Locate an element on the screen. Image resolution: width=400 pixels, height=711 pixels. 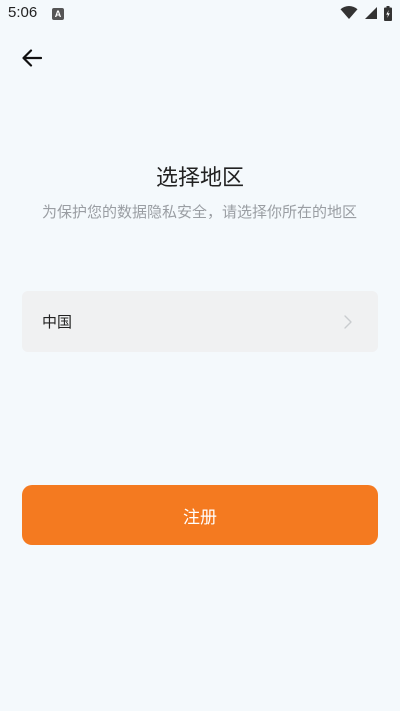
chevron-right-icon is located at coordinates (348, 321).